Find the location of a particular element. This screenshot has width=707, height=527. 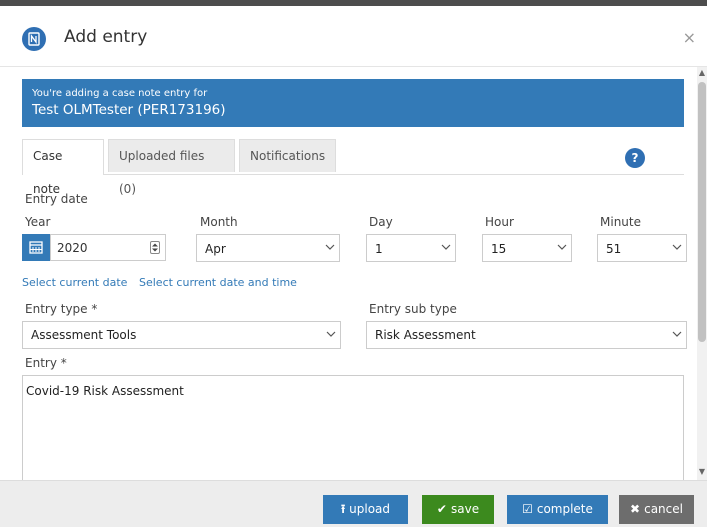

scrollbar-thumb is located at coordinates (702, 212).